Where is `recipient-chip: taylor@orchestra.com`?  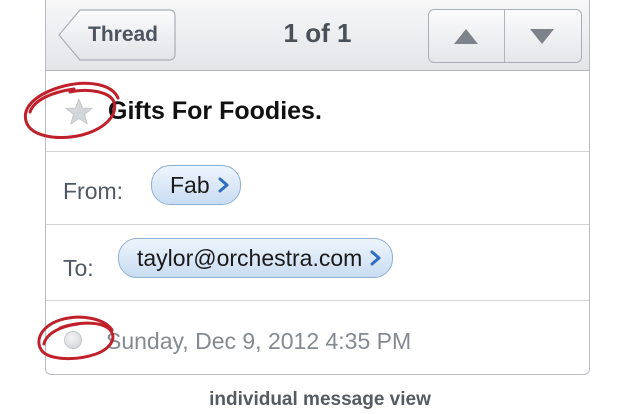 recipient-chip: taylor@orchestra.com is located at coordinates (256, 258).